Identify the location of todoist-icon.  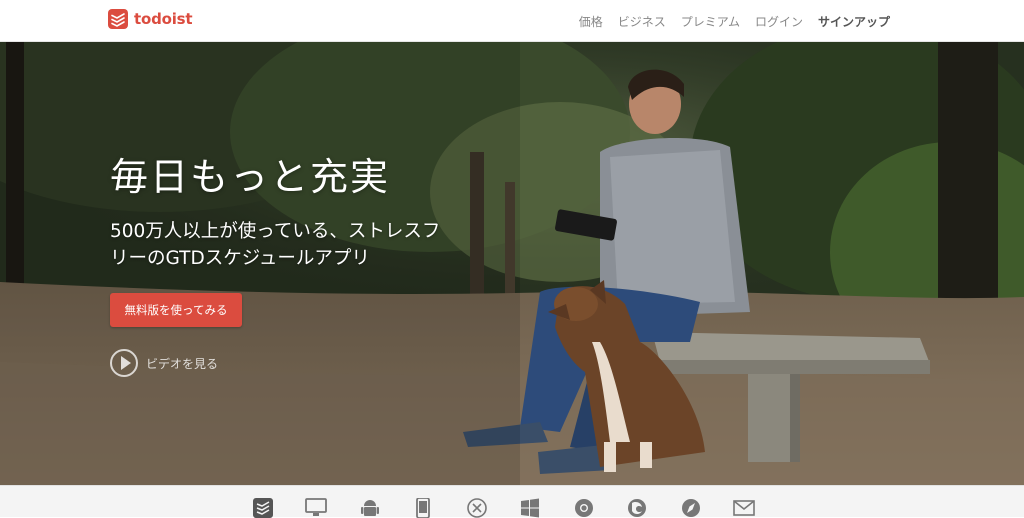
(263, 508).